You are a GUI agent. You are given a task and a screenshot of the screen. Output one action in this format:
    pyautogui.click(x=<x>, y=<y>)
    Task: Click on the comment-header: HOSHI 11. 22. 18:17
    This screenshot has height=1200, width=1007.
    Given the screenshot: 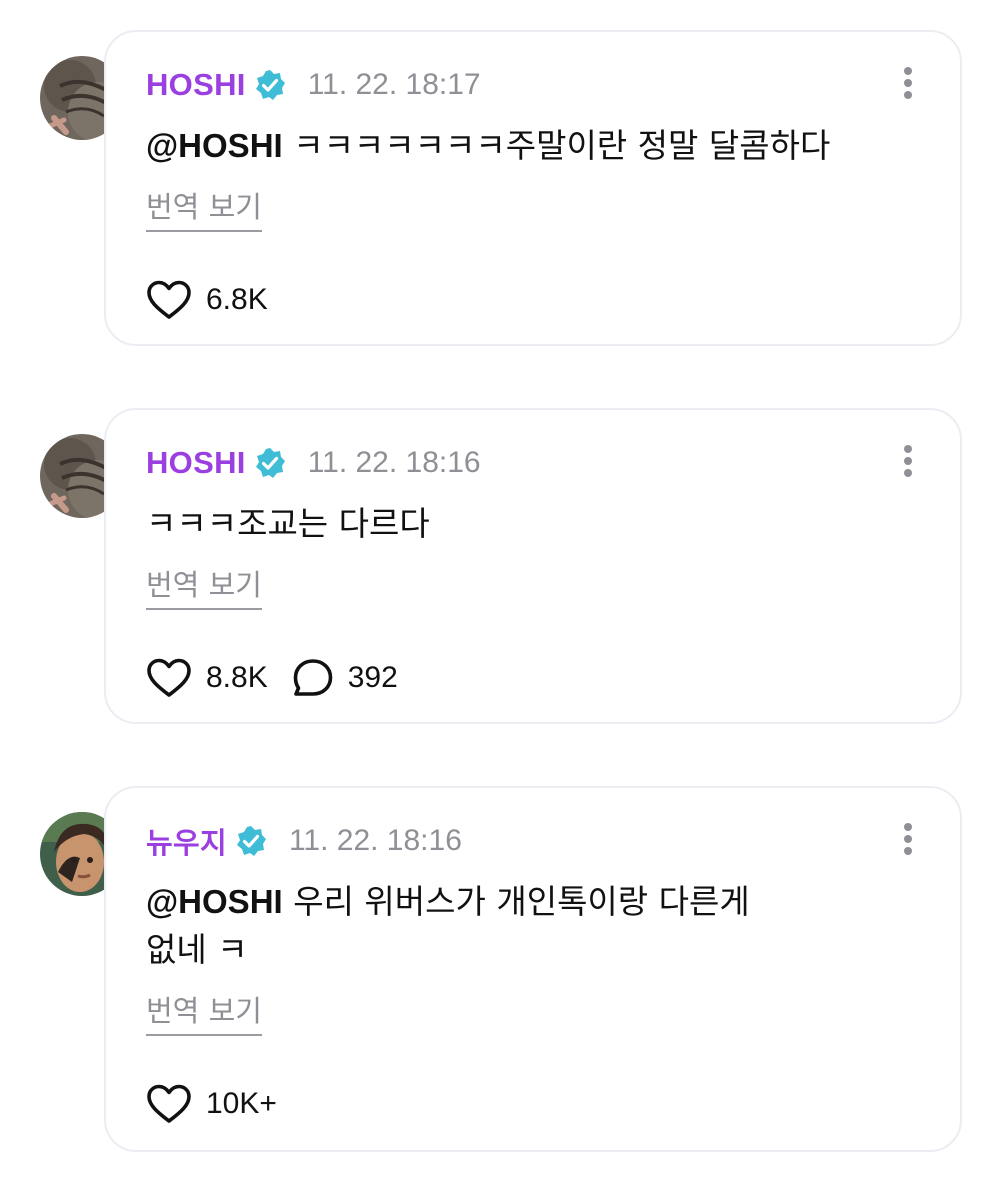 What is the action you would take?
    pyautogui.click(x=533, y=85)
    